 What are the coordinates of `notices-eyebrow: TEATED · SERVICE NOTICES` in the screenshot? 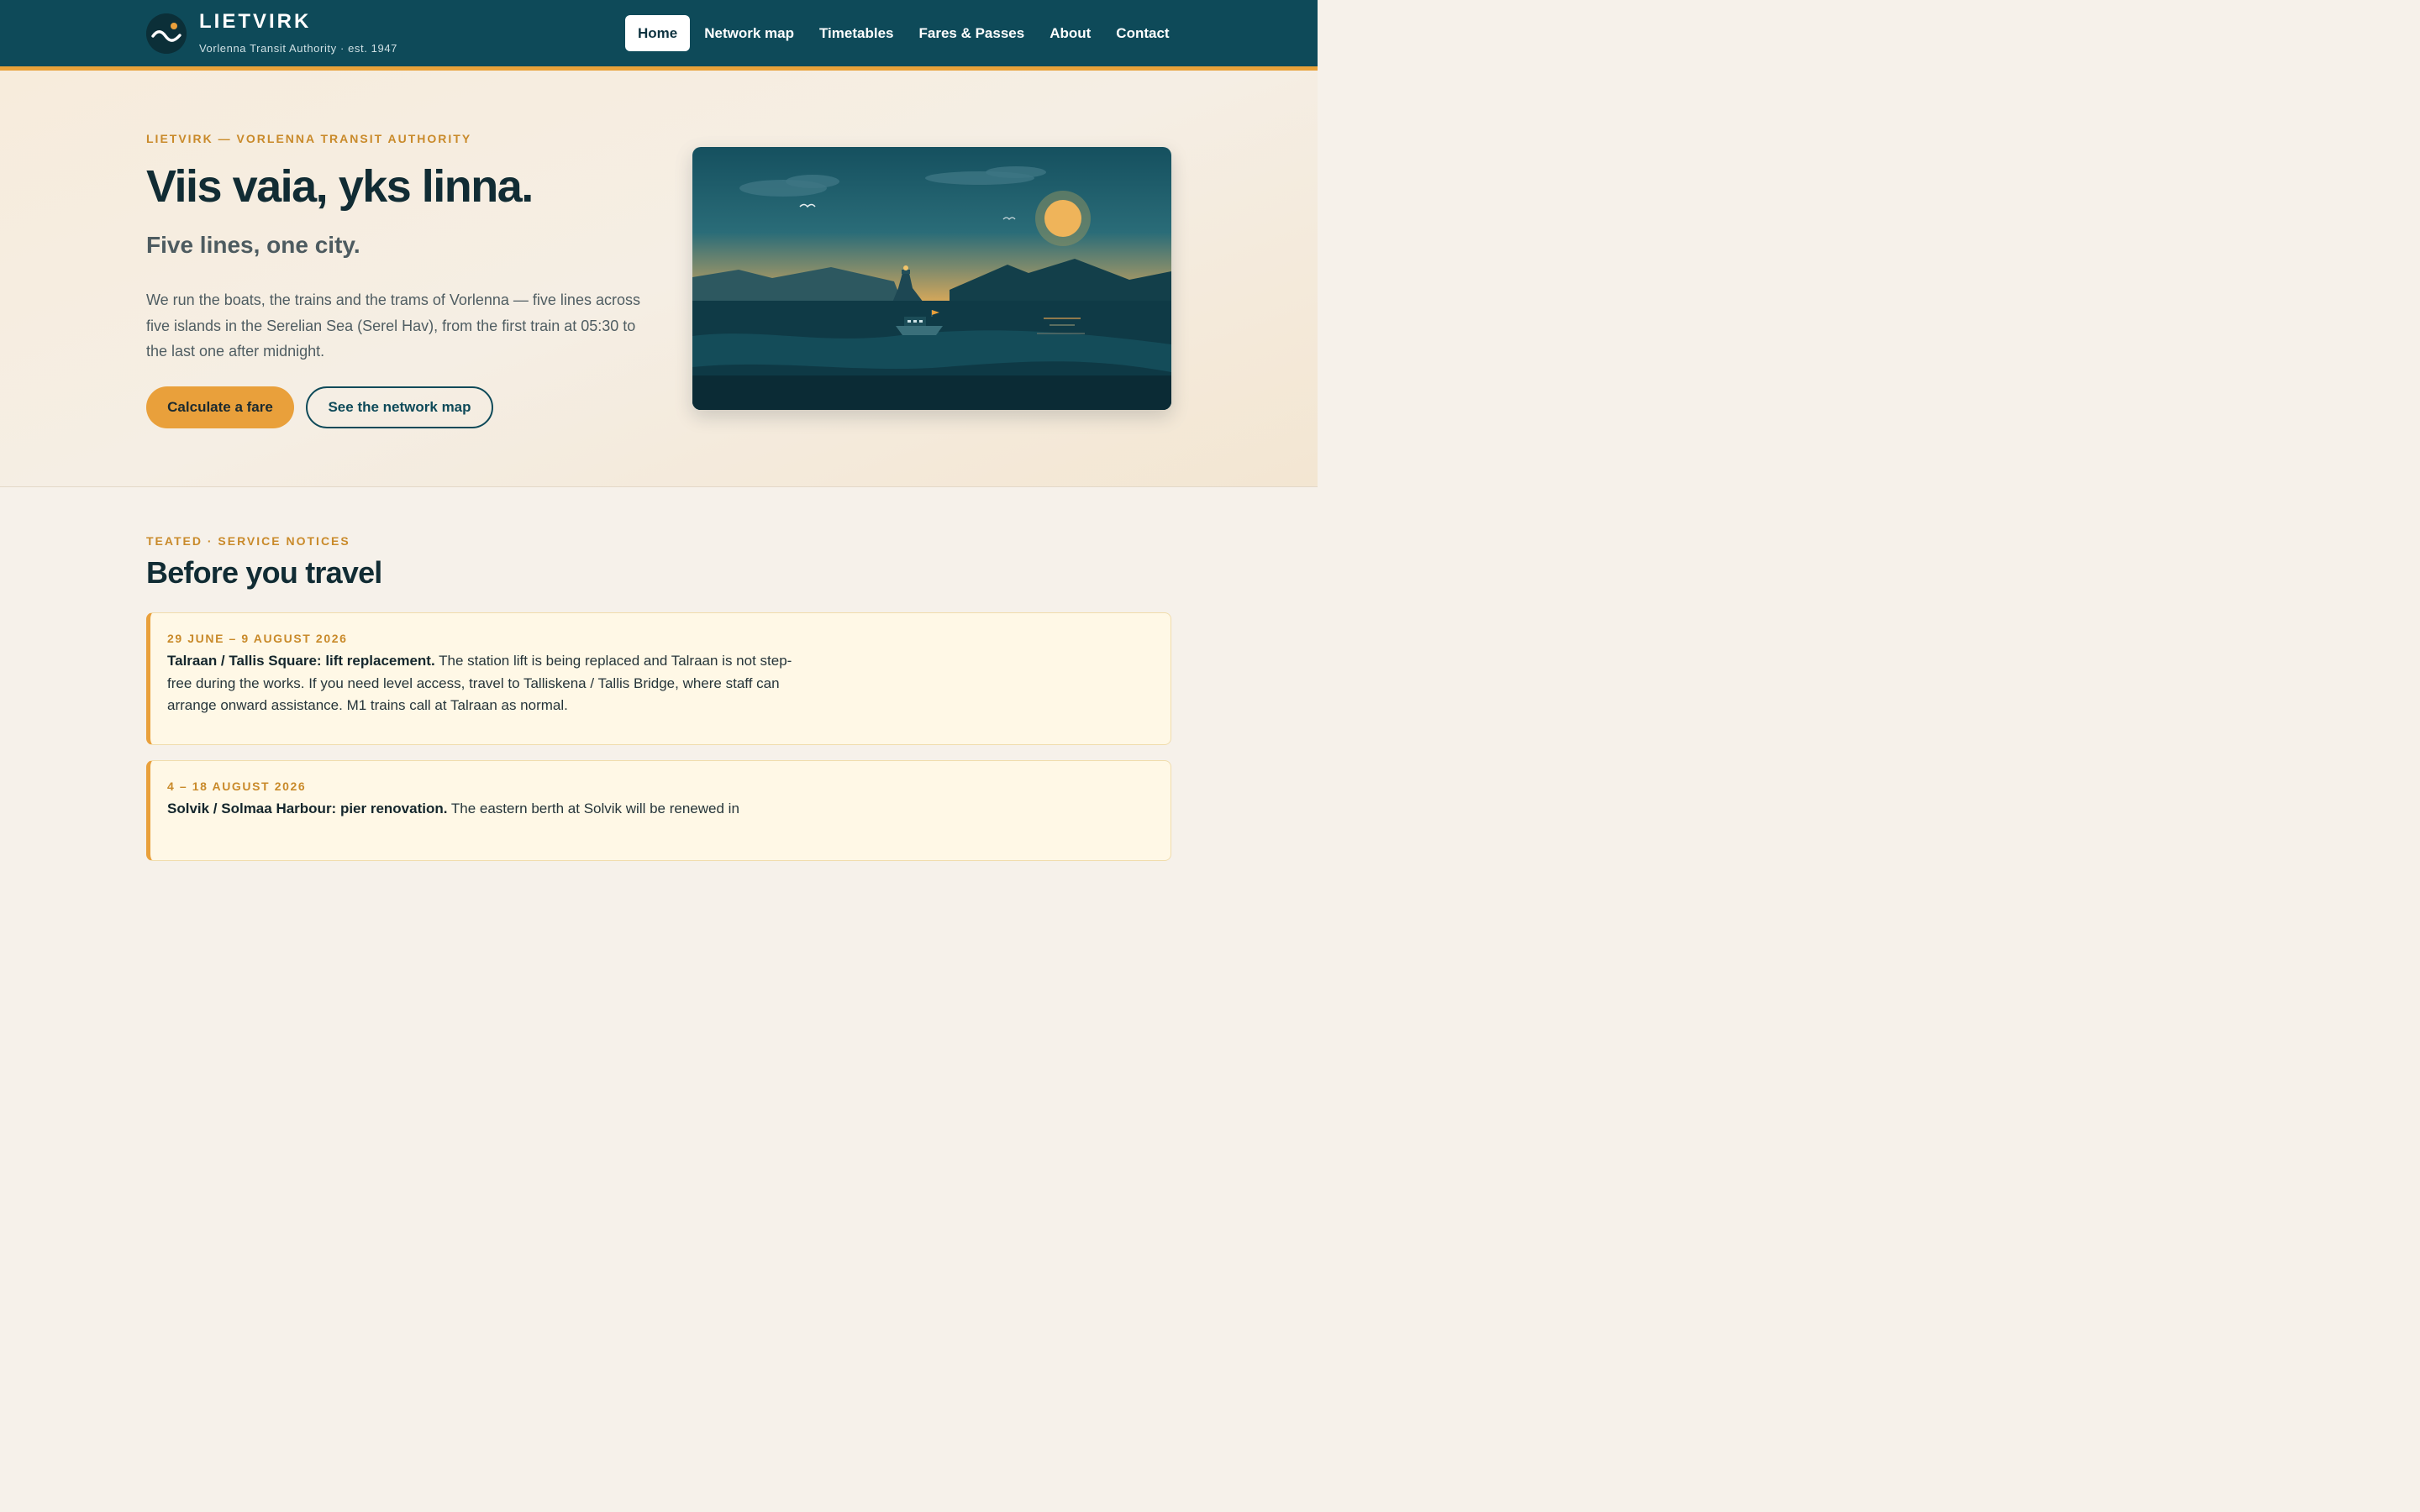 It's located at (248, 541).